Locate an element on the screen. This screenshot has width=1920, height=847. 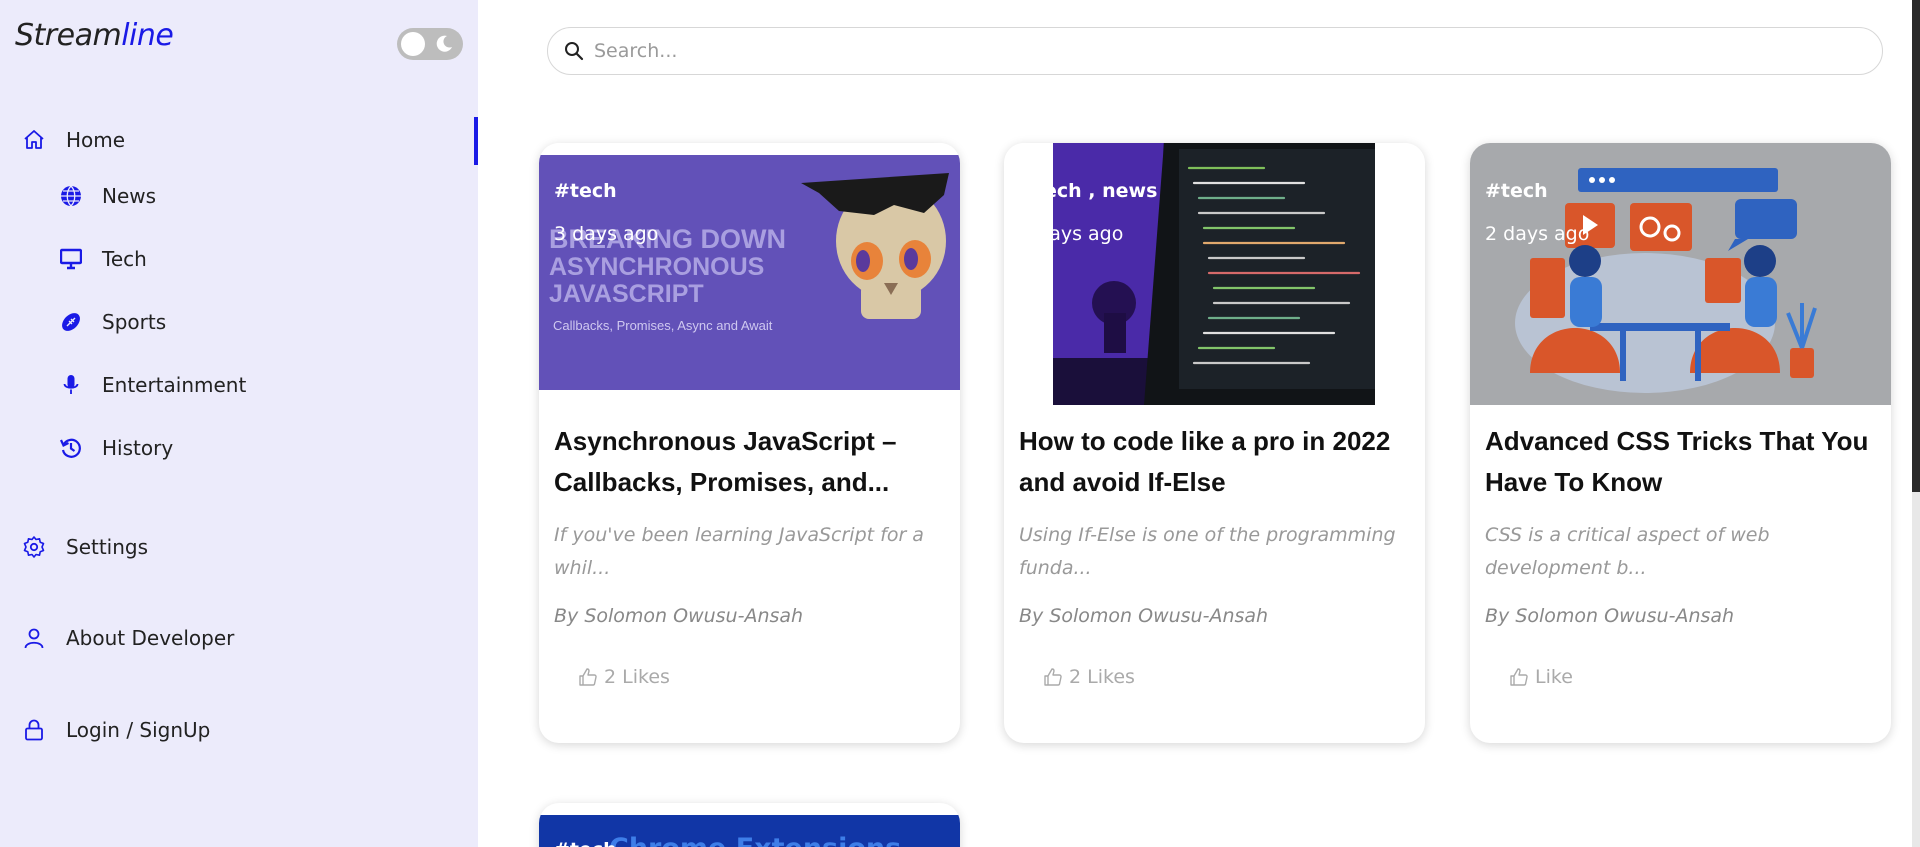
article-card: Chrome Extensions #tech is located at coordinates (749, 825).